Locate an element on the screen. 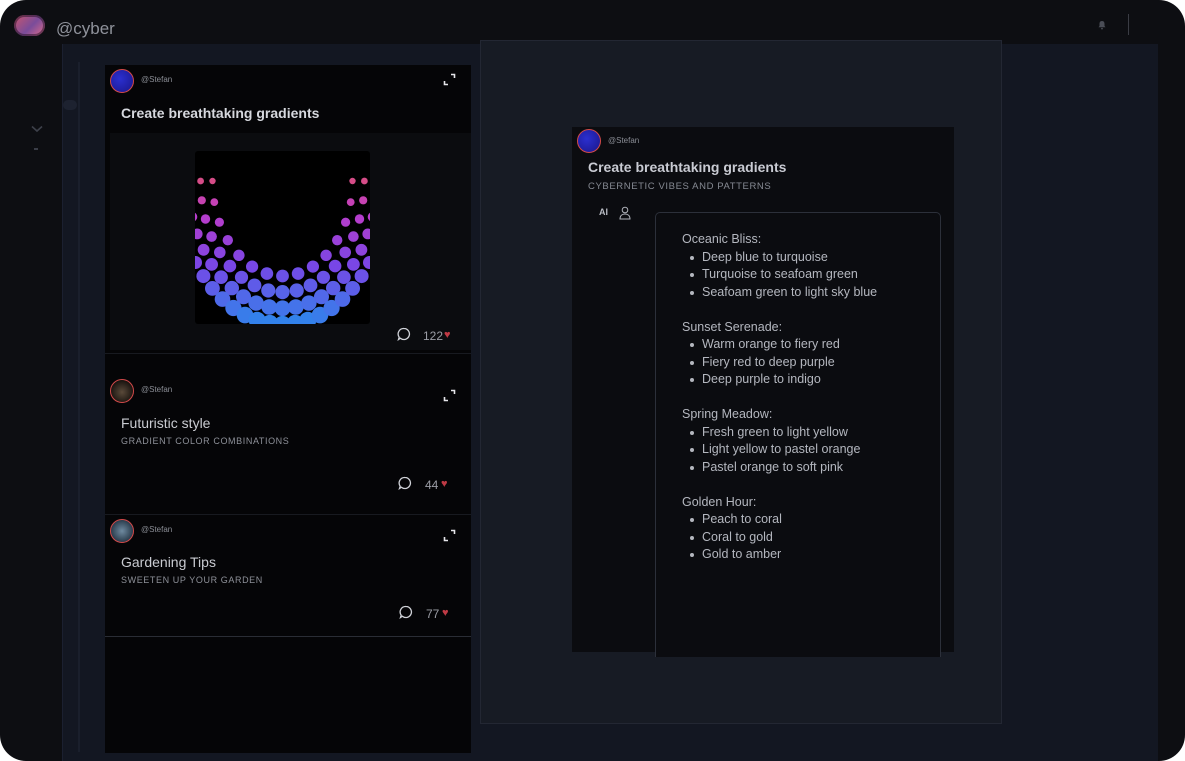 The image size is (1185, 761). profile-username: @cyber is located at coordinates (85, 29).